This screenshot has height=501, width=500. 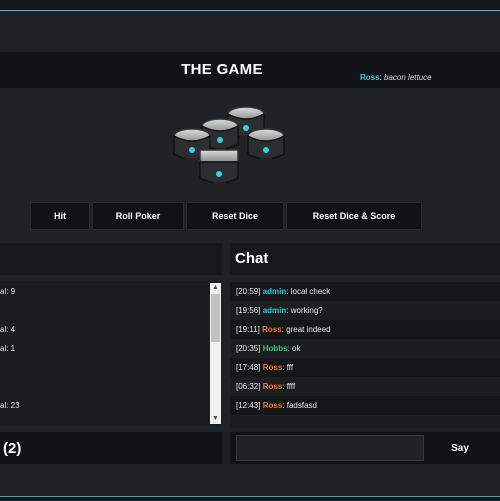 I want to click on hit-button: Hit, so click(x=60, y=216).